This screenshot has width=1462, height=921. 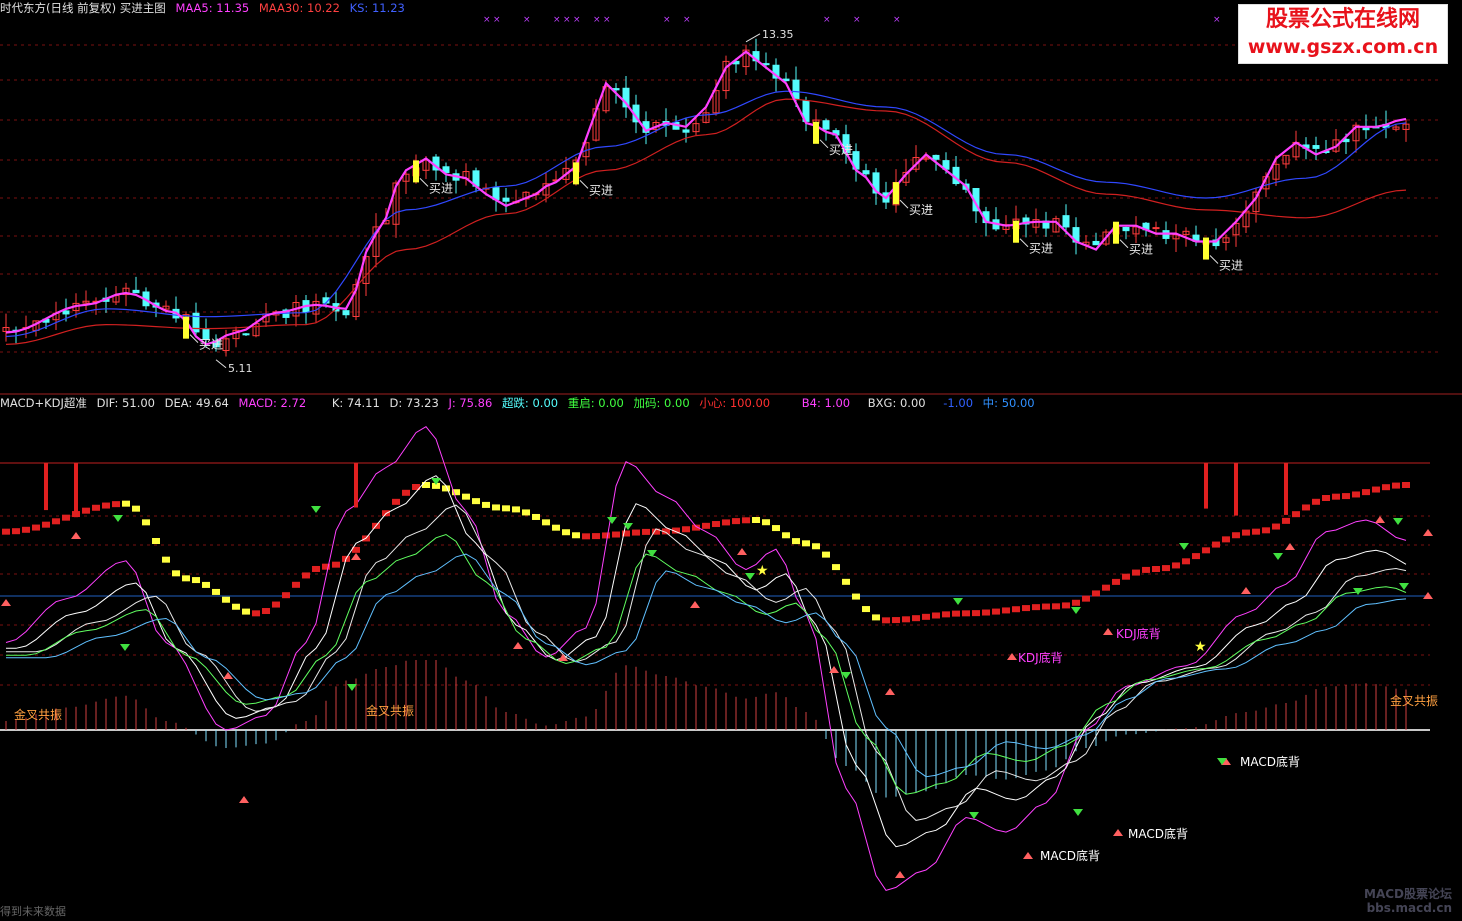 What do you see at coordinates (1070, 855) in the screenshot?
I see `macd-bottom-label: MACD底背` at bounding box center [1070, 855].